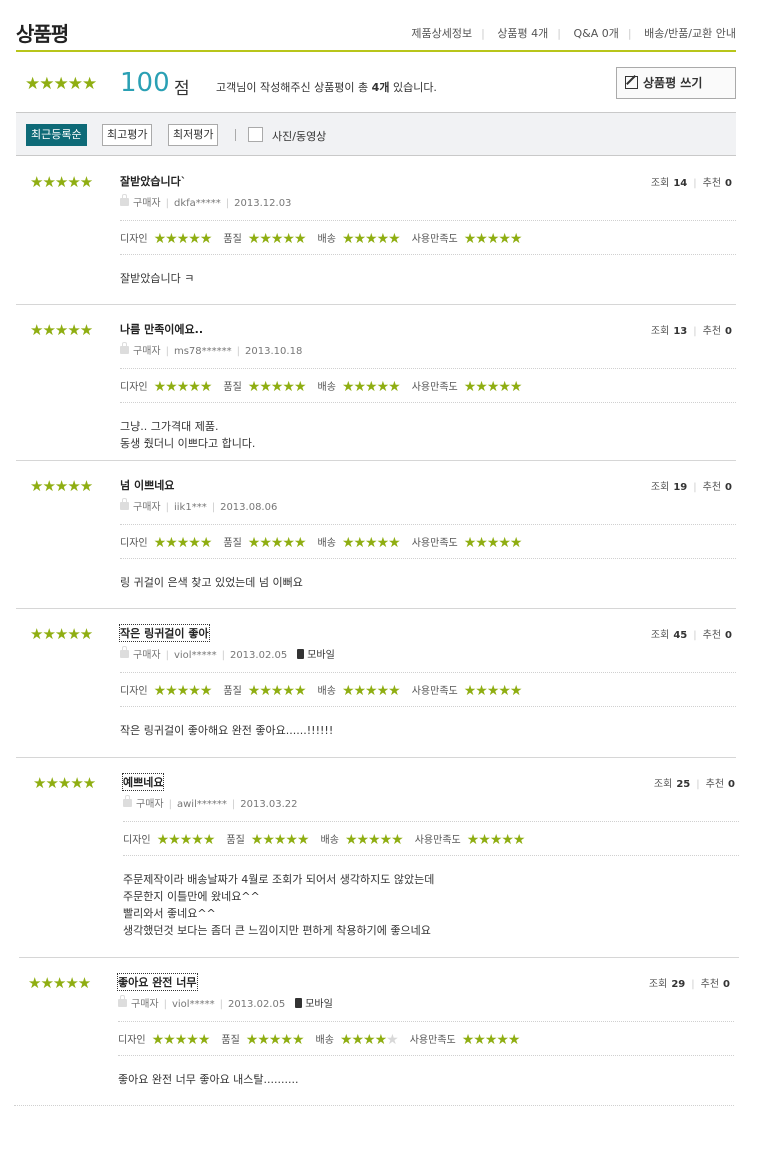 This screenshot has height=1170, width=762. What do you see at coordinates (124, 652) in the screenshot?
I see `lock-icon` at bounding box center [124, 652].